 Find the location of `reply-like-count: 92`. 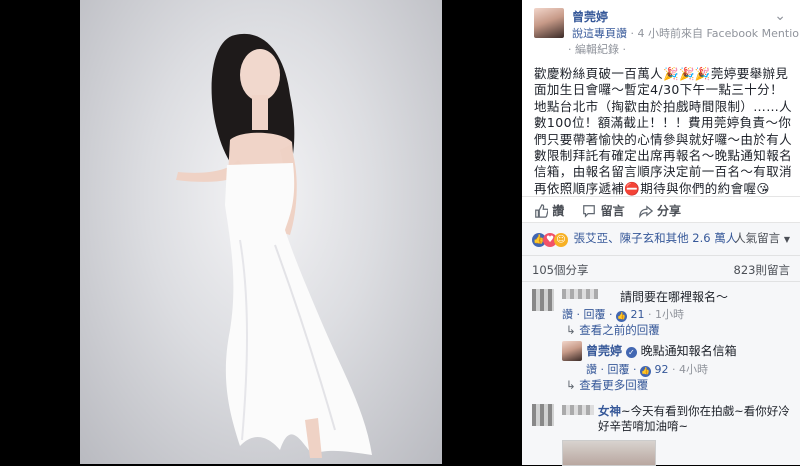

reply-like-count: 92 is located at coordinates (661, 369).